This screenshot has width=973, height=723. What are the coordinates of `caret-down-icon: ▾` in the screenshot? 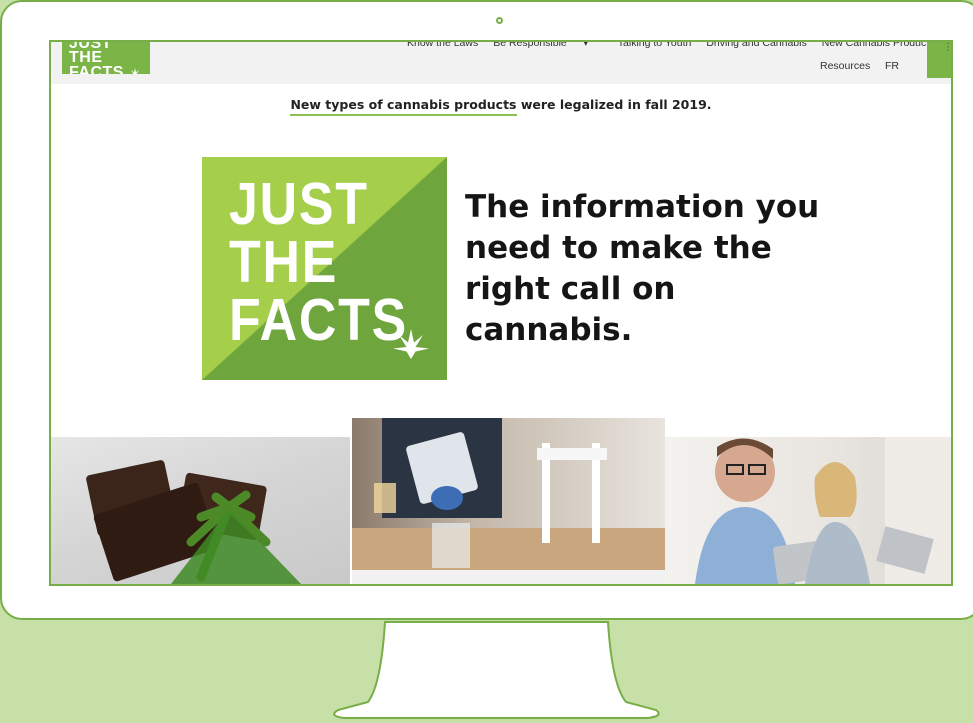 It's located at (585, 44).